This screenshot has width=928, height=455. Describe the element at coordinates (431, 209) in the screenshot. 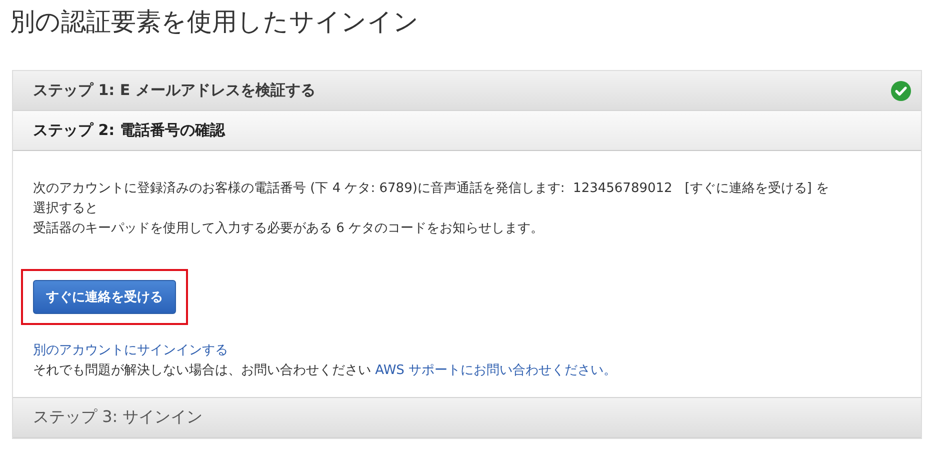

I see `instruction-text: 次のアカウントに登録済みのお客様の電話番号 (下 4 ケタ: 6789)に音声通話を発信します: 123456789012 [すぐに連絡を受ける] を 選択すると 受話器のキーパッドを使用して入力する必要がある 6 ケタのコードをお知らせします。` at that location.